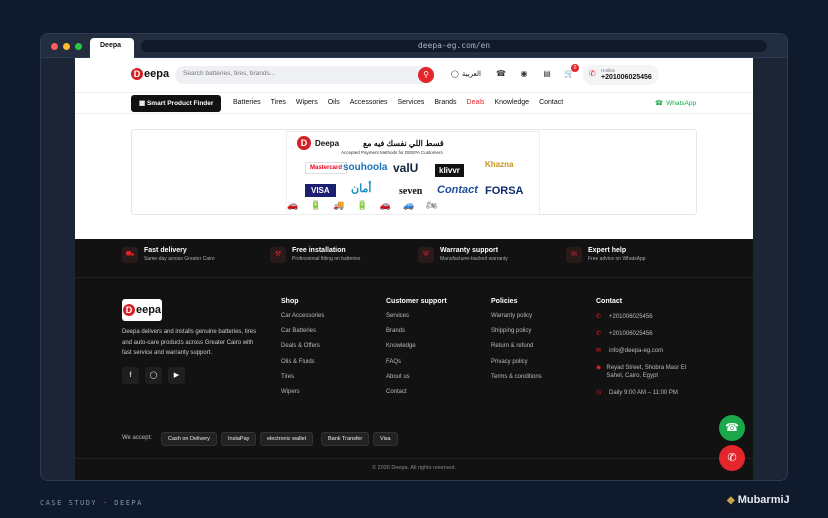 The height and width of the screenshot is (518, 828). I want to click on footer-link: Car Batteries, so click(302, 335).